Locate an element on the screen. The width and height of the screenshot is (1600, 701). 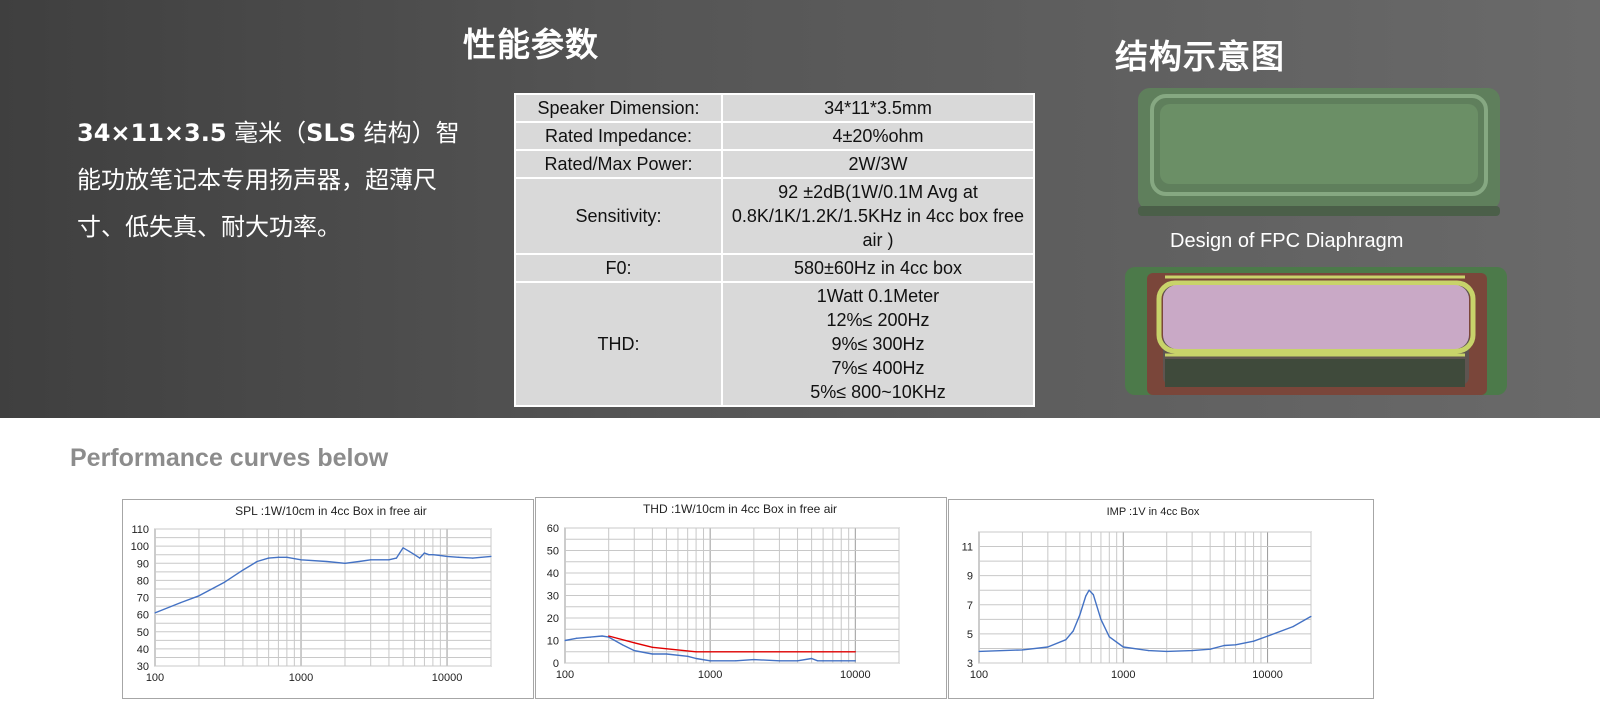
chart-title: SPL :1W/10cm in 4cc Box in free air is located at coordinates (331, 511).